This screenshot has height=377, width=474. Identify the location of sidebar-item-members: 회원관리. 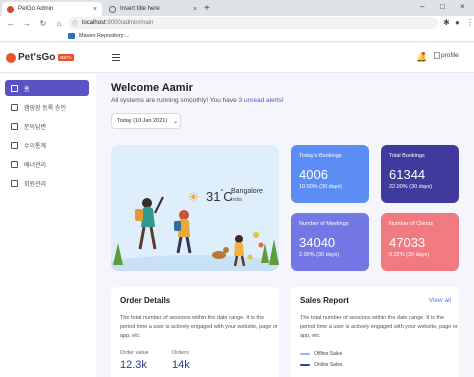
(47, 183).